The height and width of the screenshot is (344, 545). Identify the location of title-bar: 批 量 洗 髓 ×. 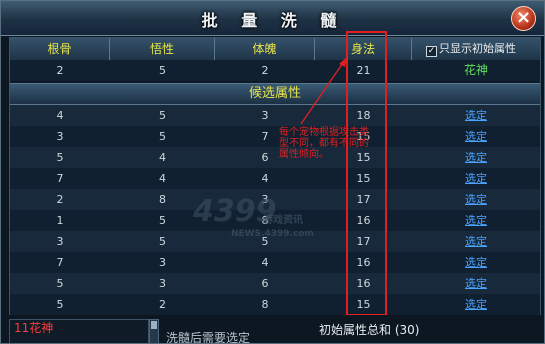
(272, 18).